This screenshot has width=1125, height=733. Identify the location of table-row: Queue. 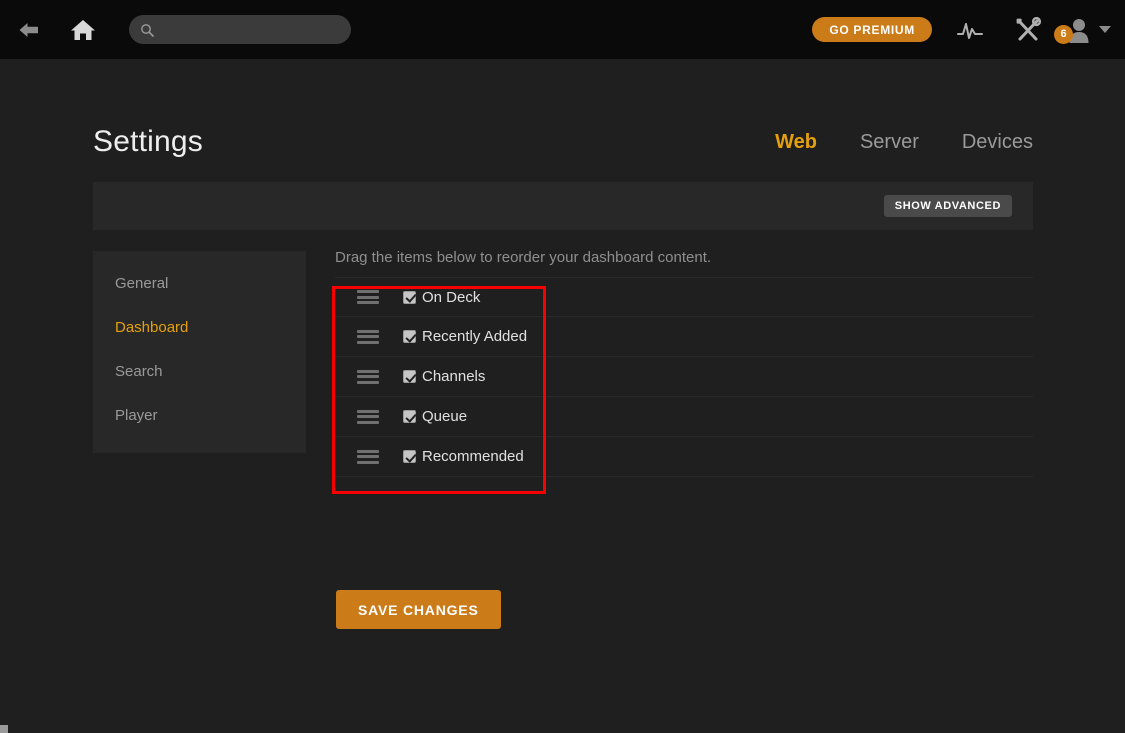
(684, 417).